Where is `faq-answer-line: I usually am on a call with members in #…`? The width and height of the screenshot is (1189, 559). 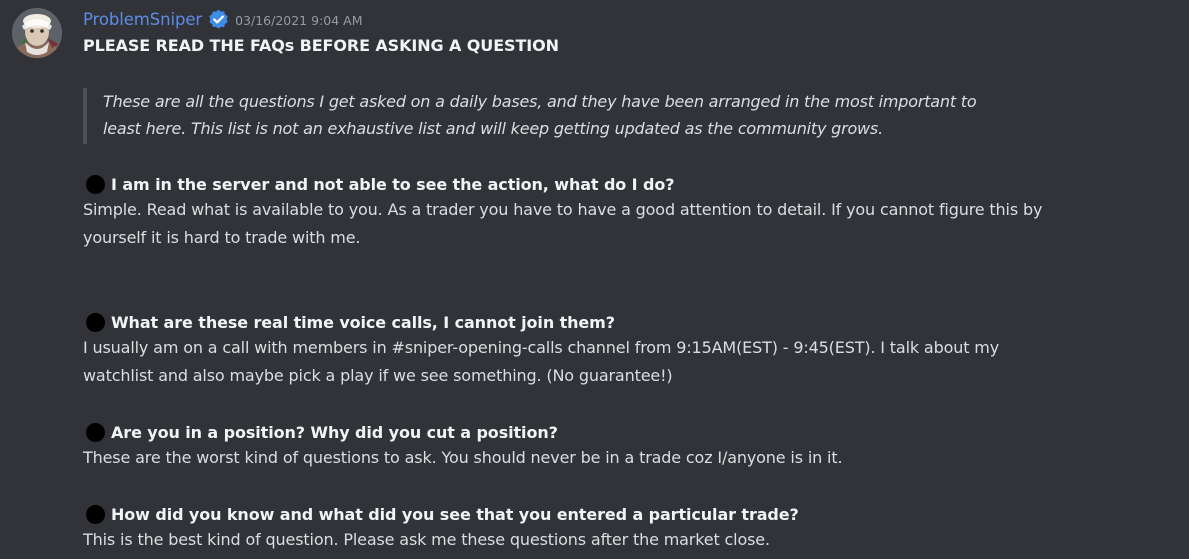
faq-answer-line: I usually am on a call with members in #… is located at coordinates (541, 347).